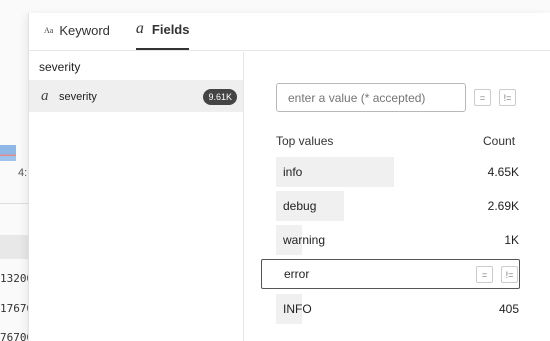 The width and height of the screenshot is (550, 341). What do you see at coordinates (503, 172) in the screenshot?
I see `value-count: 4.65K` at bounding box center [503, 172].